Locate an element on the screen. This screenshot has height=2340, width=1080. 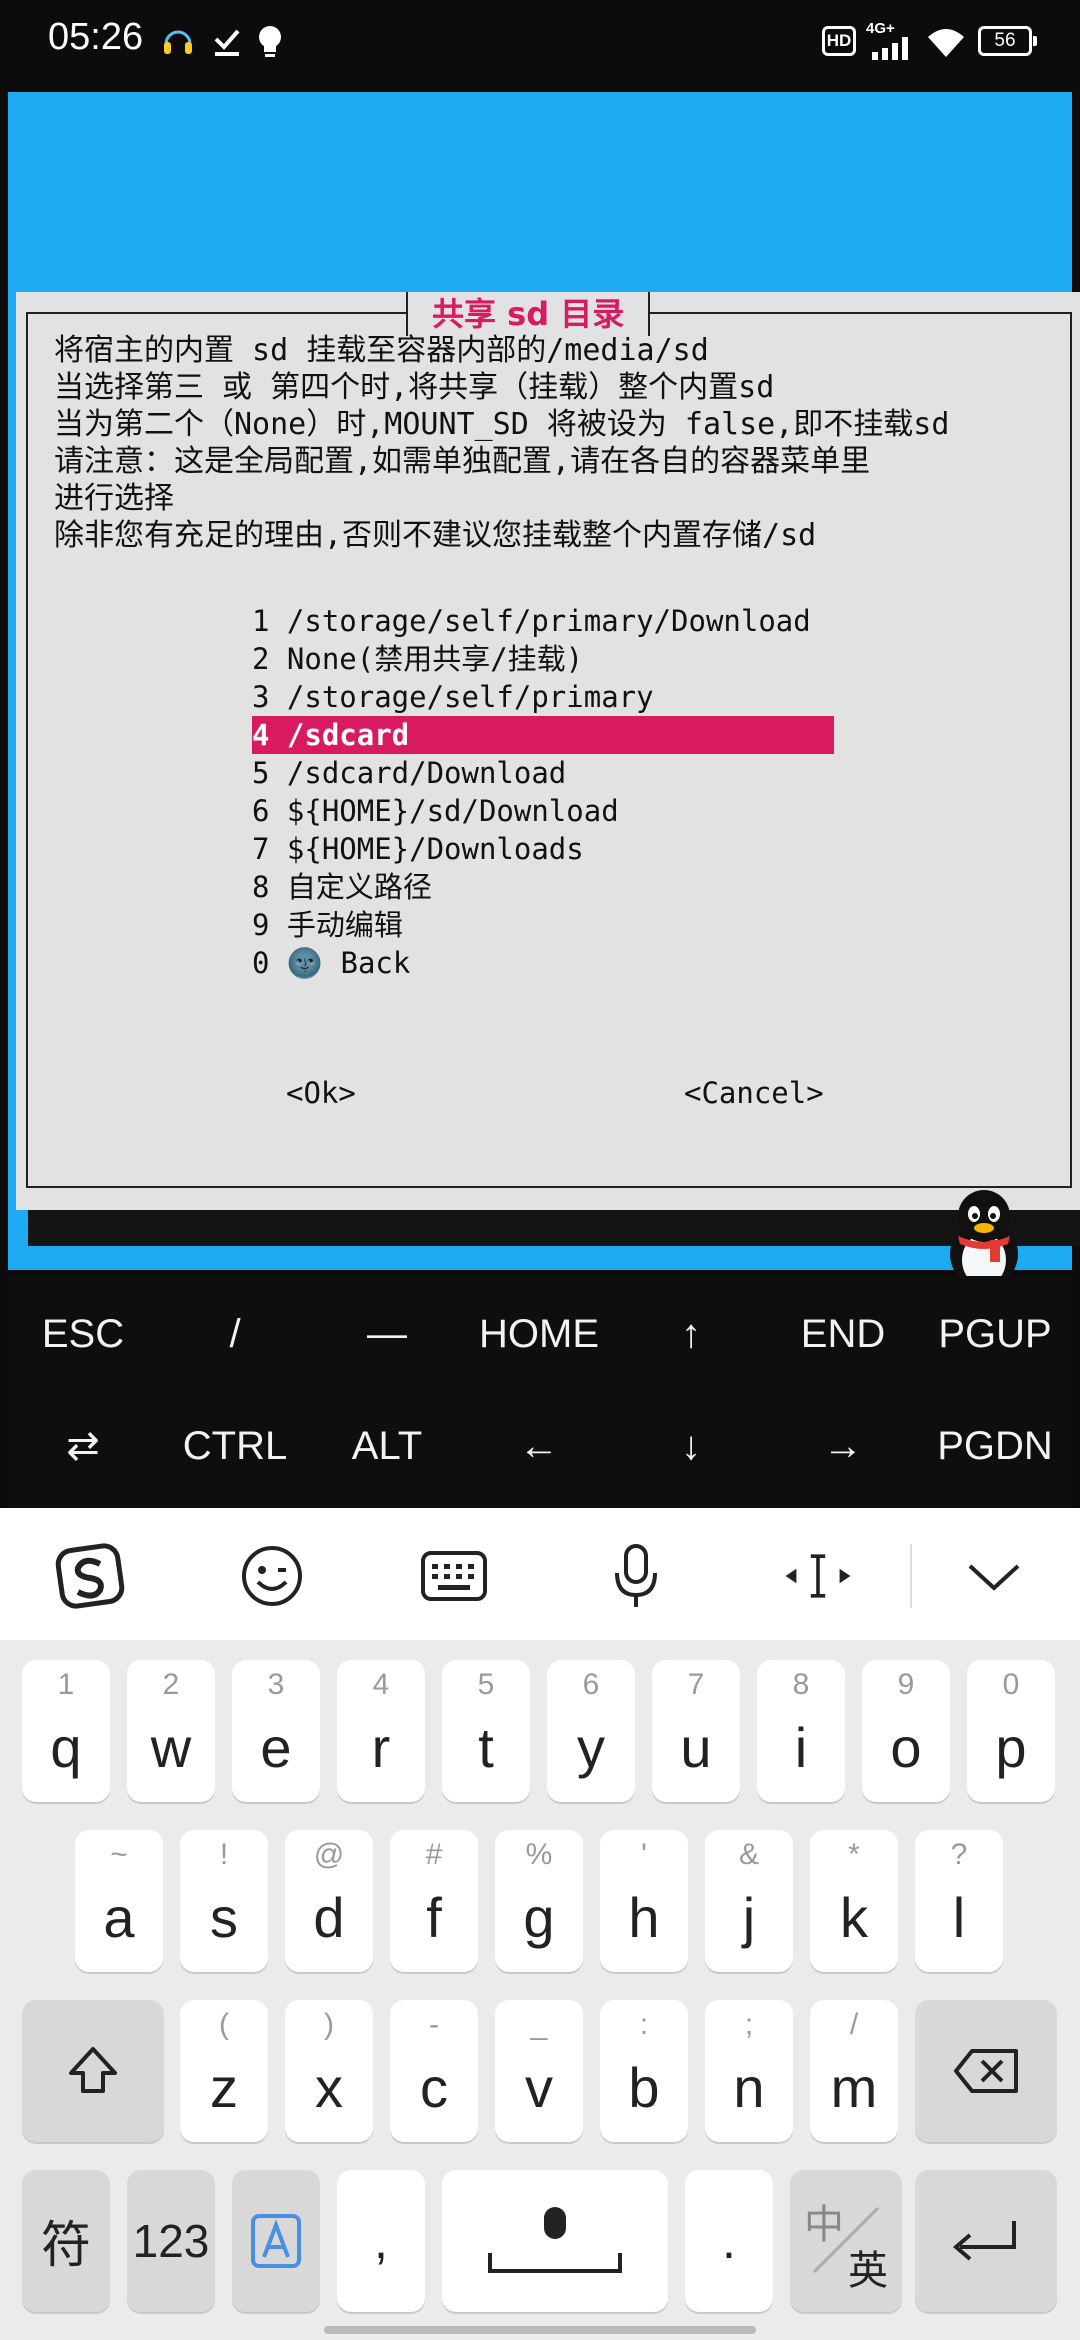
menu-item: 3 /storage/self/primary is located at coordinates (543, 697).